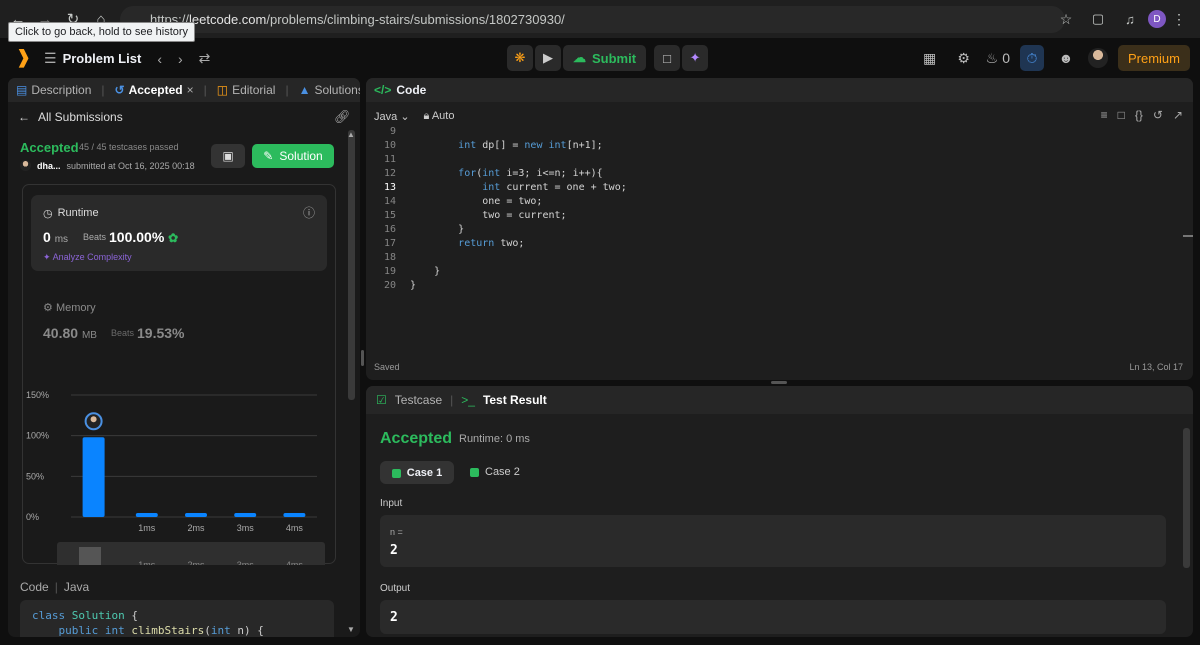 This screenshot has height=645, width=1200. I want to click on editor-toolbar: ≡ □ {} ↺ ↗, so click(1142, 115).